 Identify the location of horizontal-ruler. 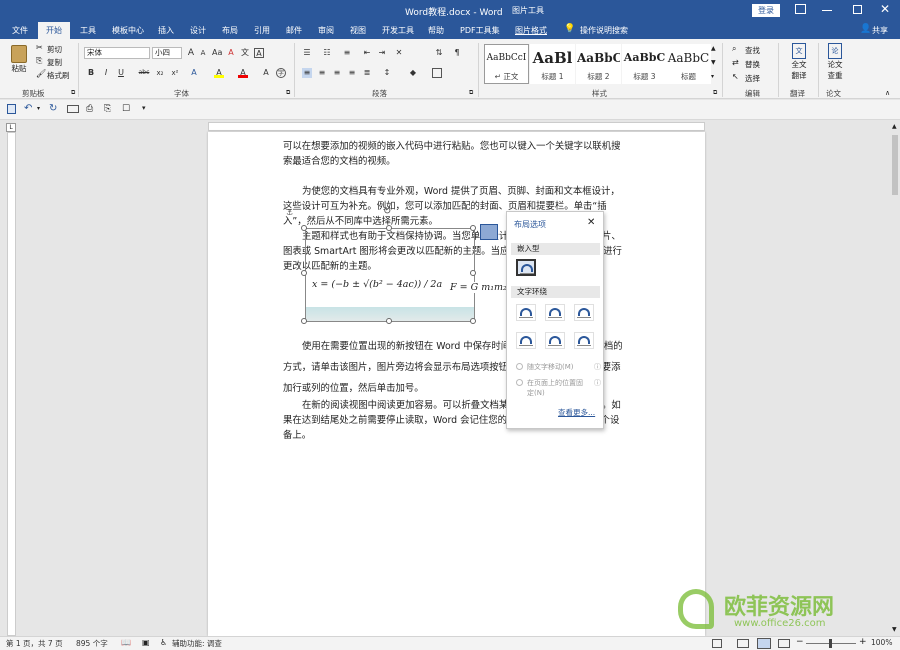
(456, 126).